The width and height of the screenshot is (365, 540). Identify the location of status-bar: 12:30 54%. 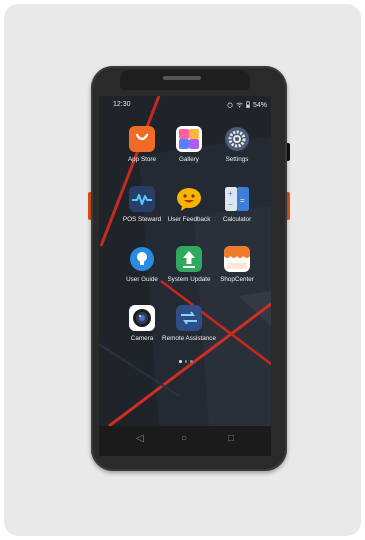
(185, 104).